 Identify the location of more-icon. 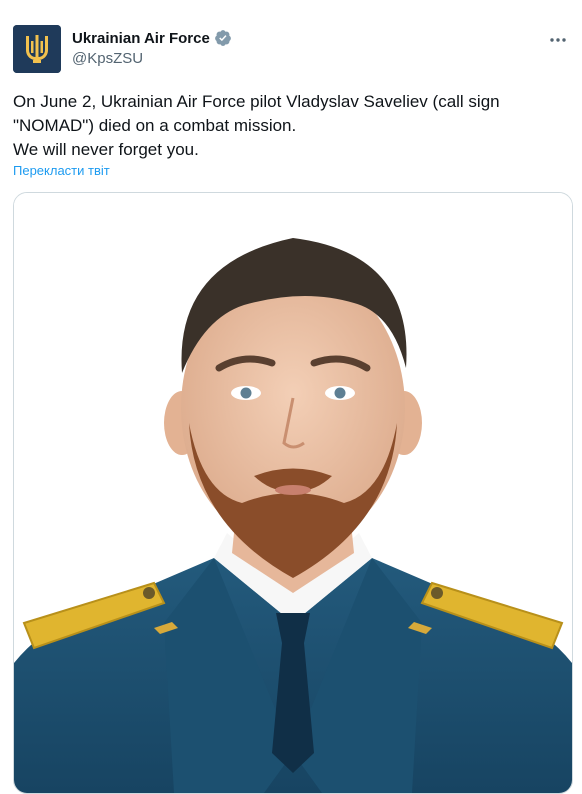
(558, 40).